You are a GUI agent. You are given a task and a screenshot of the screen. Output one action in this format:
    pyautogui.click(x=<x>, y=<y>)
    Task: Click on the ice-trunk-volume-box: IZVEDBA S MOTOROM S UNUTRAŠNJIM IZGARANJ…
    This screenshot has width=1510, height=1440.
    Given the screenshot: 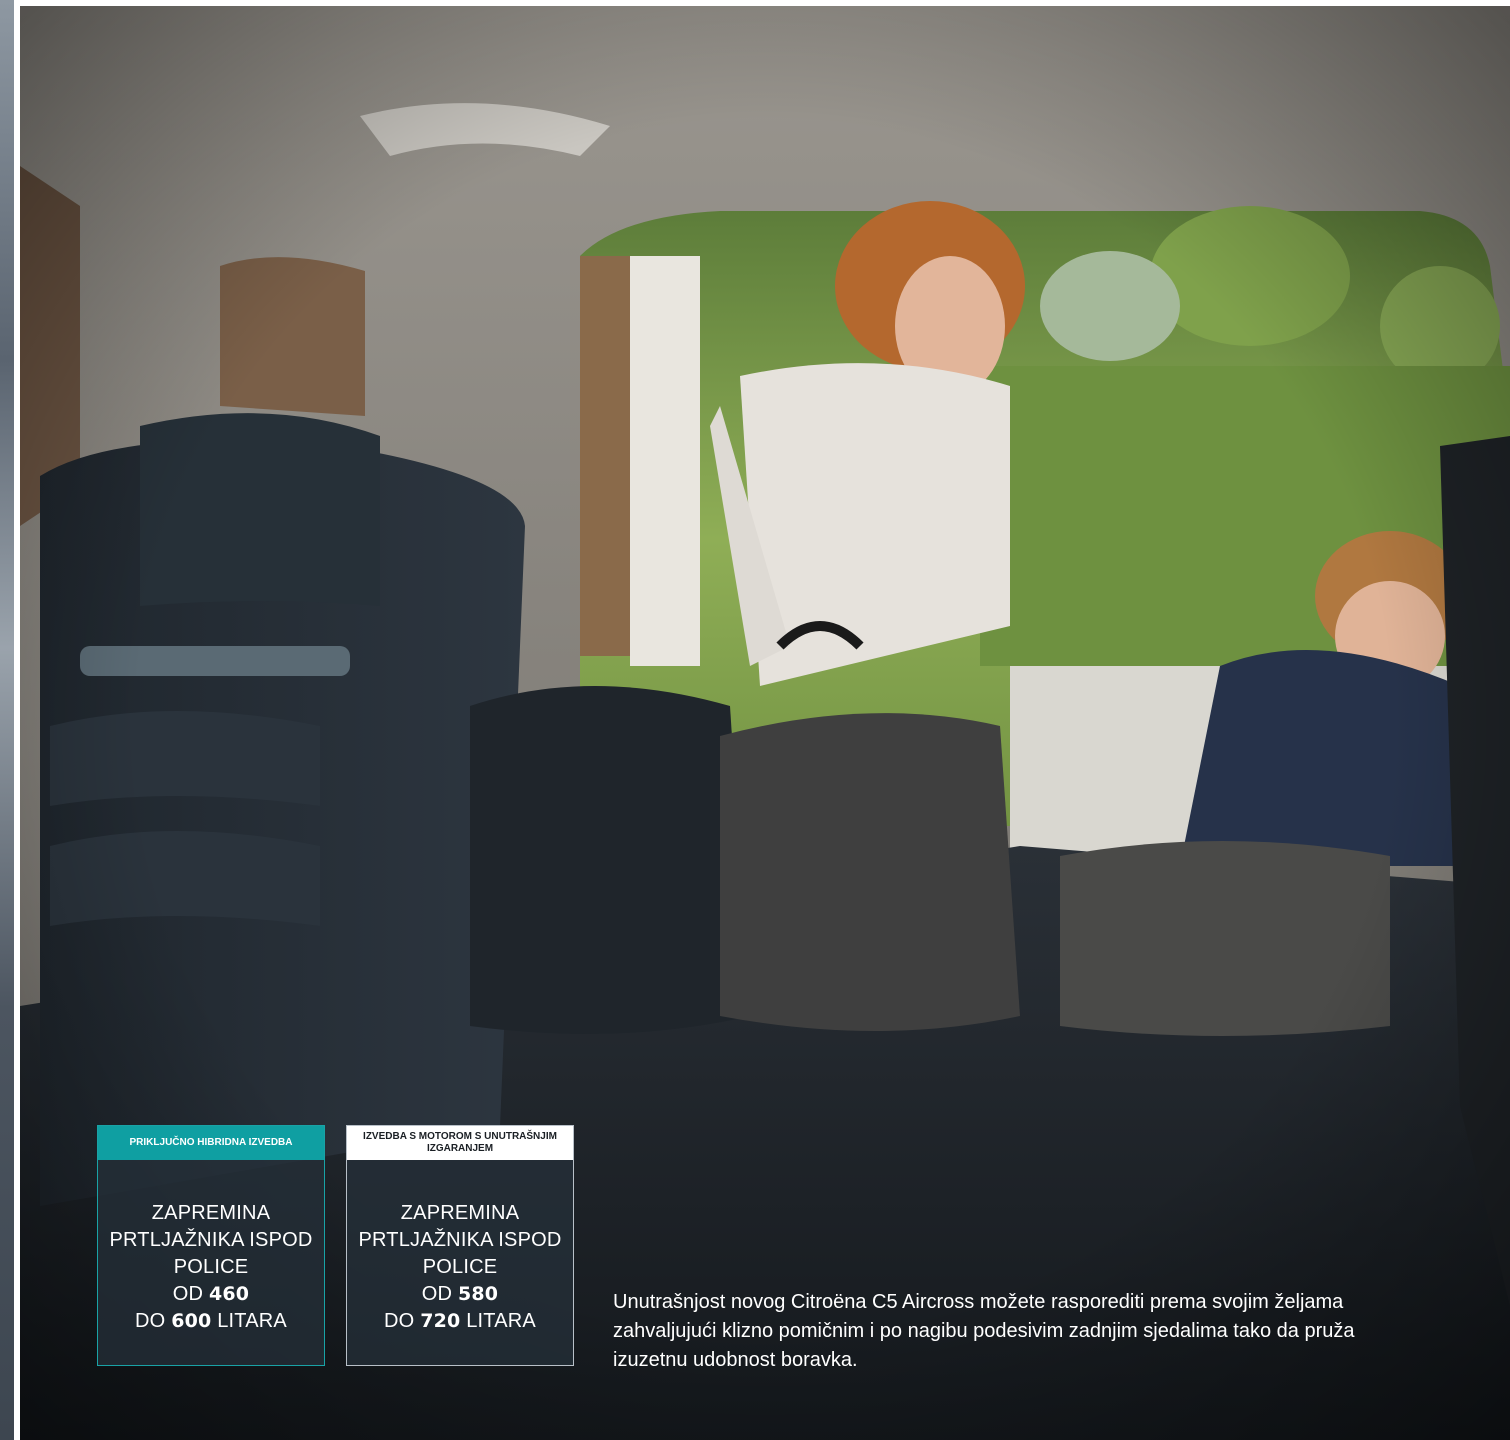 What is the action you would take?
    pyautogui.click(x=460, y=1245)
    